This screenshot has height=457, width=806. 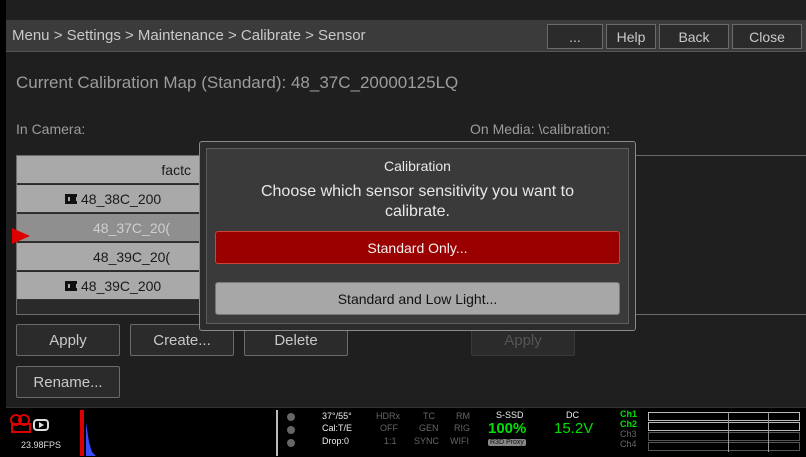 What do you see at coordinates (628, 444) in the screenshot?
I see `channel-4-label: Ch4` at bounding box center [628, 444].